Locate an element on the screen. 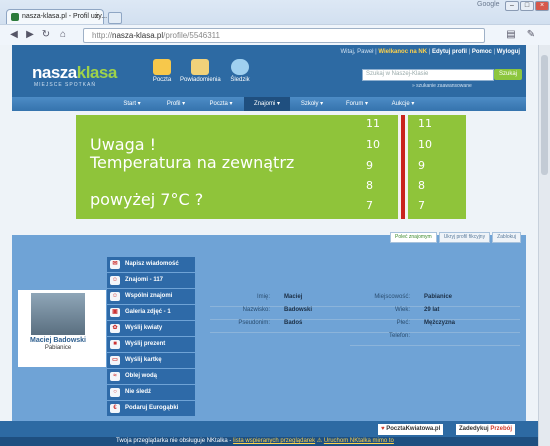 Image resolution: width=550 pixels, height=446 pixels. logout-link: Wyloguj is located at coordinates (508, 52).